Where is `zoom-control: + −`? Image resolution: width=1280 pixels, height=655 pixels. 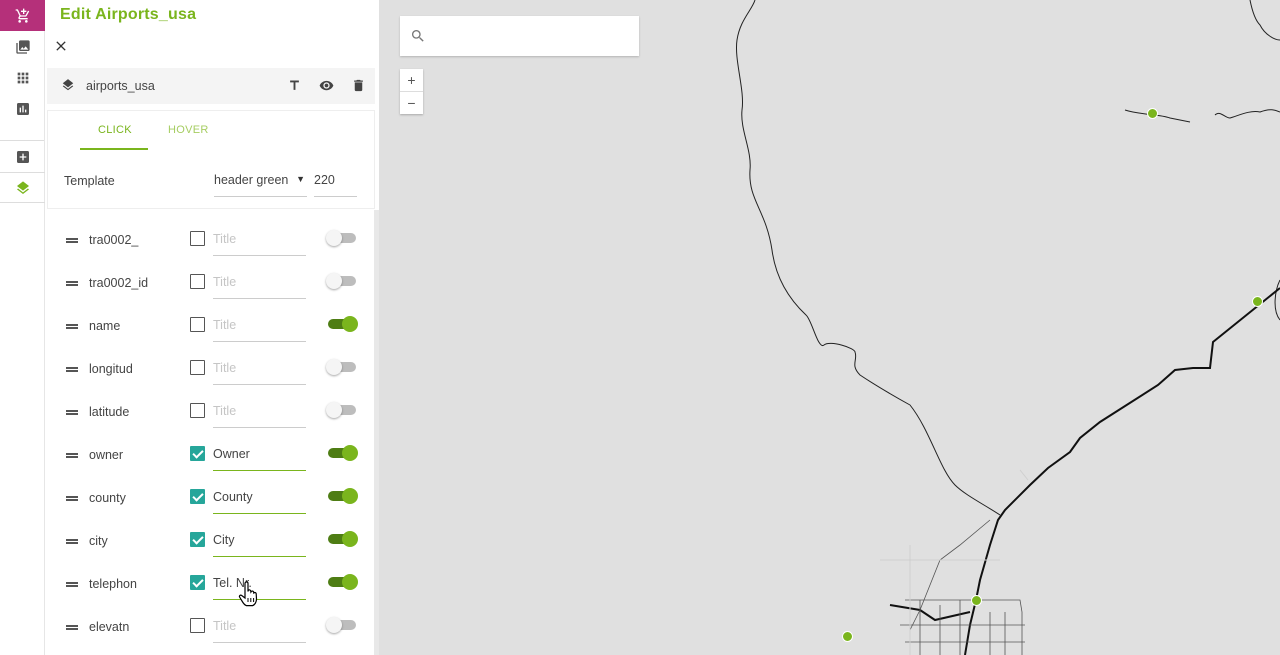
zoom-control: + − is located at coordinates (411, 91).